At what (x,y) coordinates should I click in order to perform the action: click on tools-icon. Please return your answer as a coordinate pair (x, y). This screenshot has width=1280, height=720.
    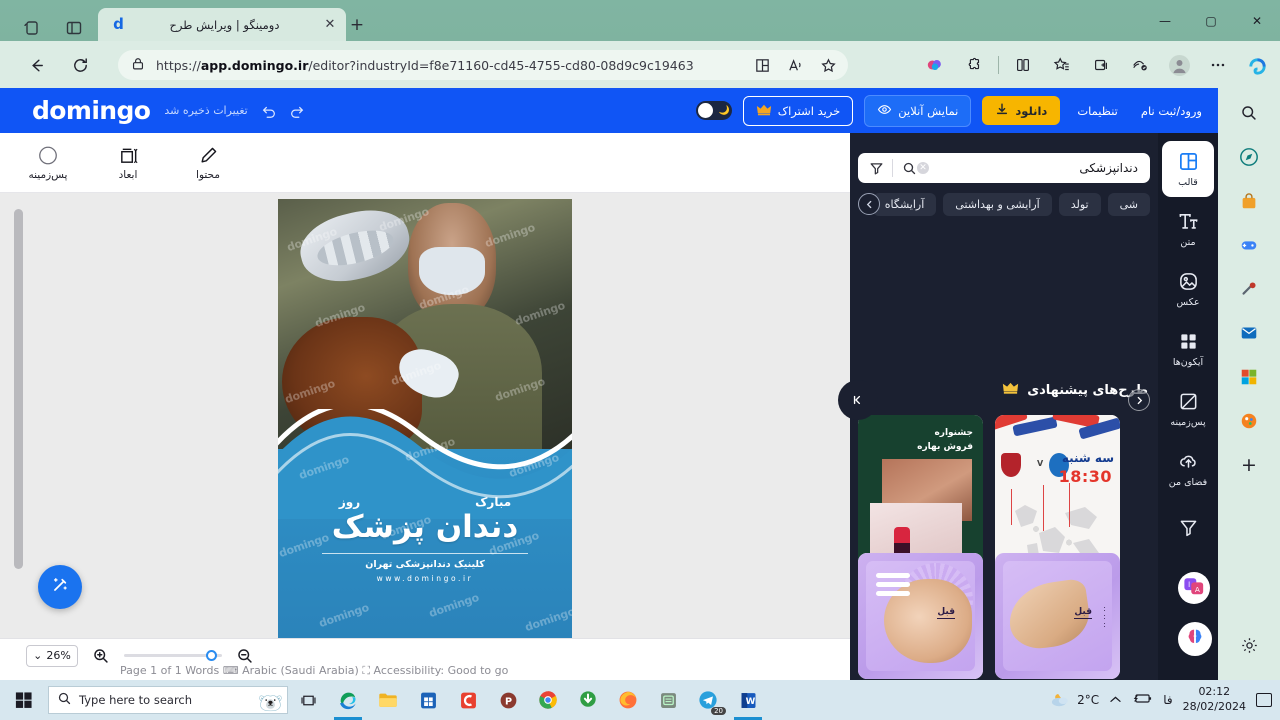
    Looking at the image, I should click on (1249, 289).